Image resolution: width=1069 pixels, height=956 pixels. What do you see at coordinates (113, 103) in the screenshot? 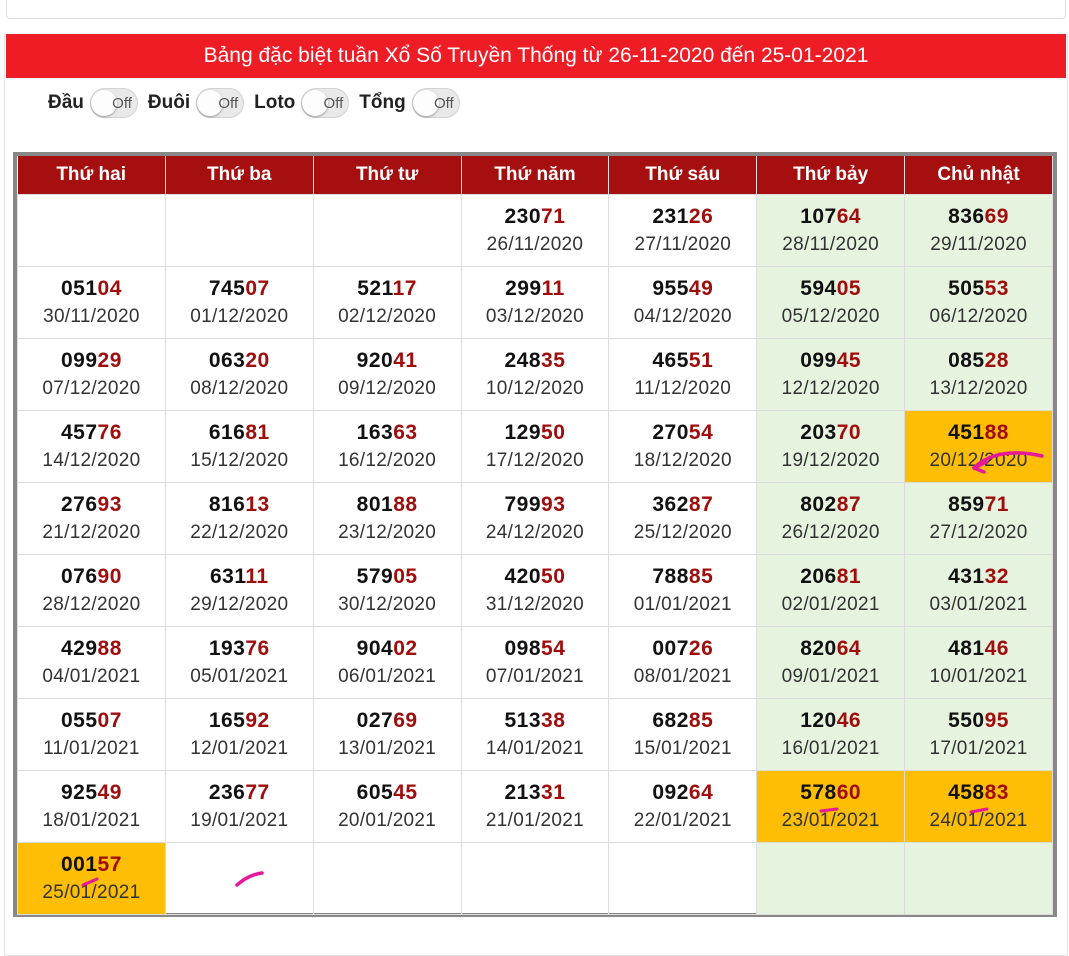
I see `toggle-dau: Off` at bounding box center [113, 103].